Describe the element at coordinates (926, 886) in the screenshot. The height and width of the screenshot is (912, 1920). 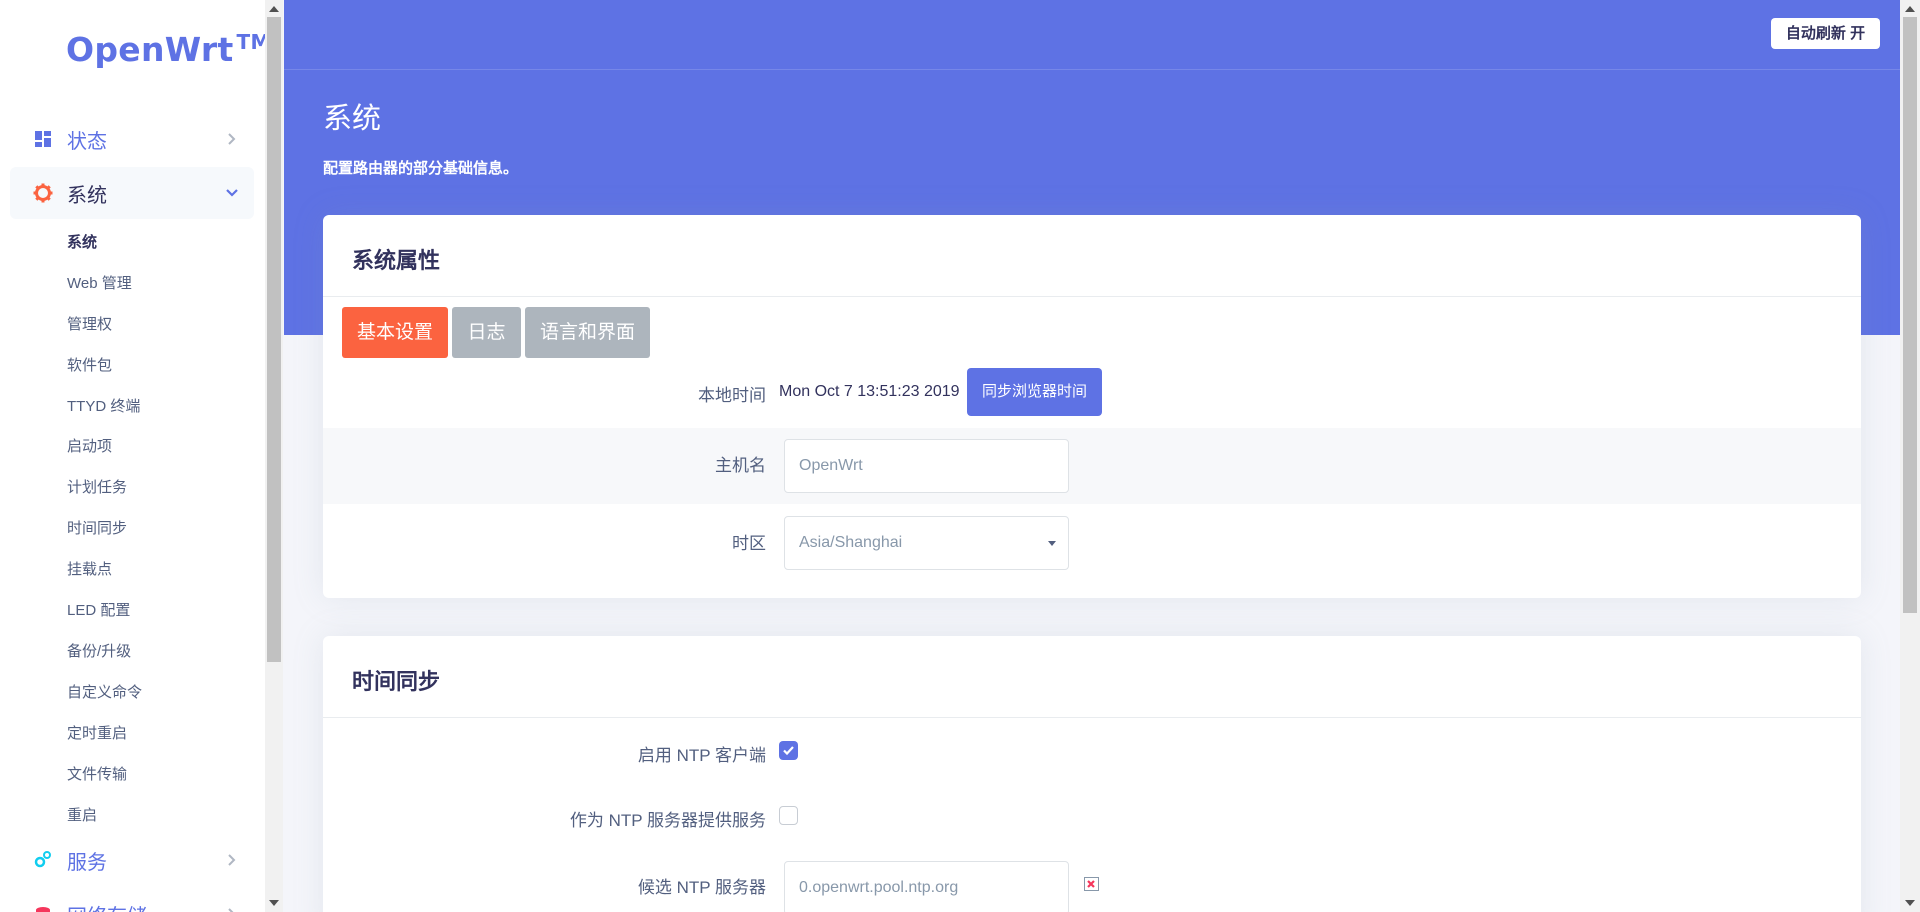
I see `ntp-server-input: 0.openwrt.pool.ntp.org` at that location.